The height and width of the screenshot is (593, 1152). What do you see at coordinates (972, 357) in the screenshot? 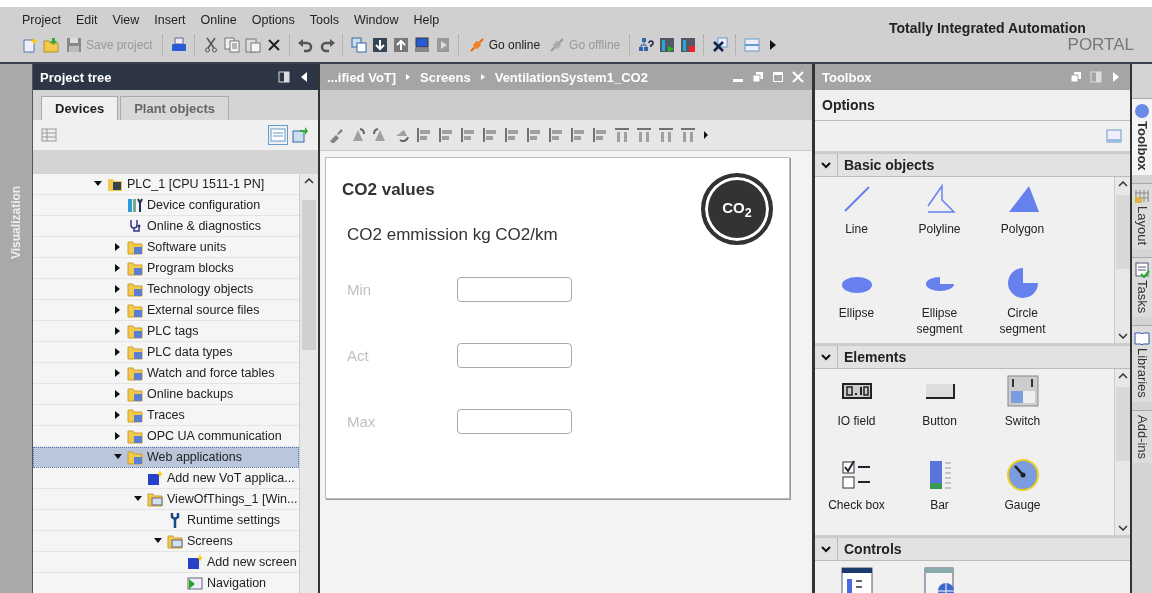
I see `section-header: Elements` at bounding box center [972, 357].